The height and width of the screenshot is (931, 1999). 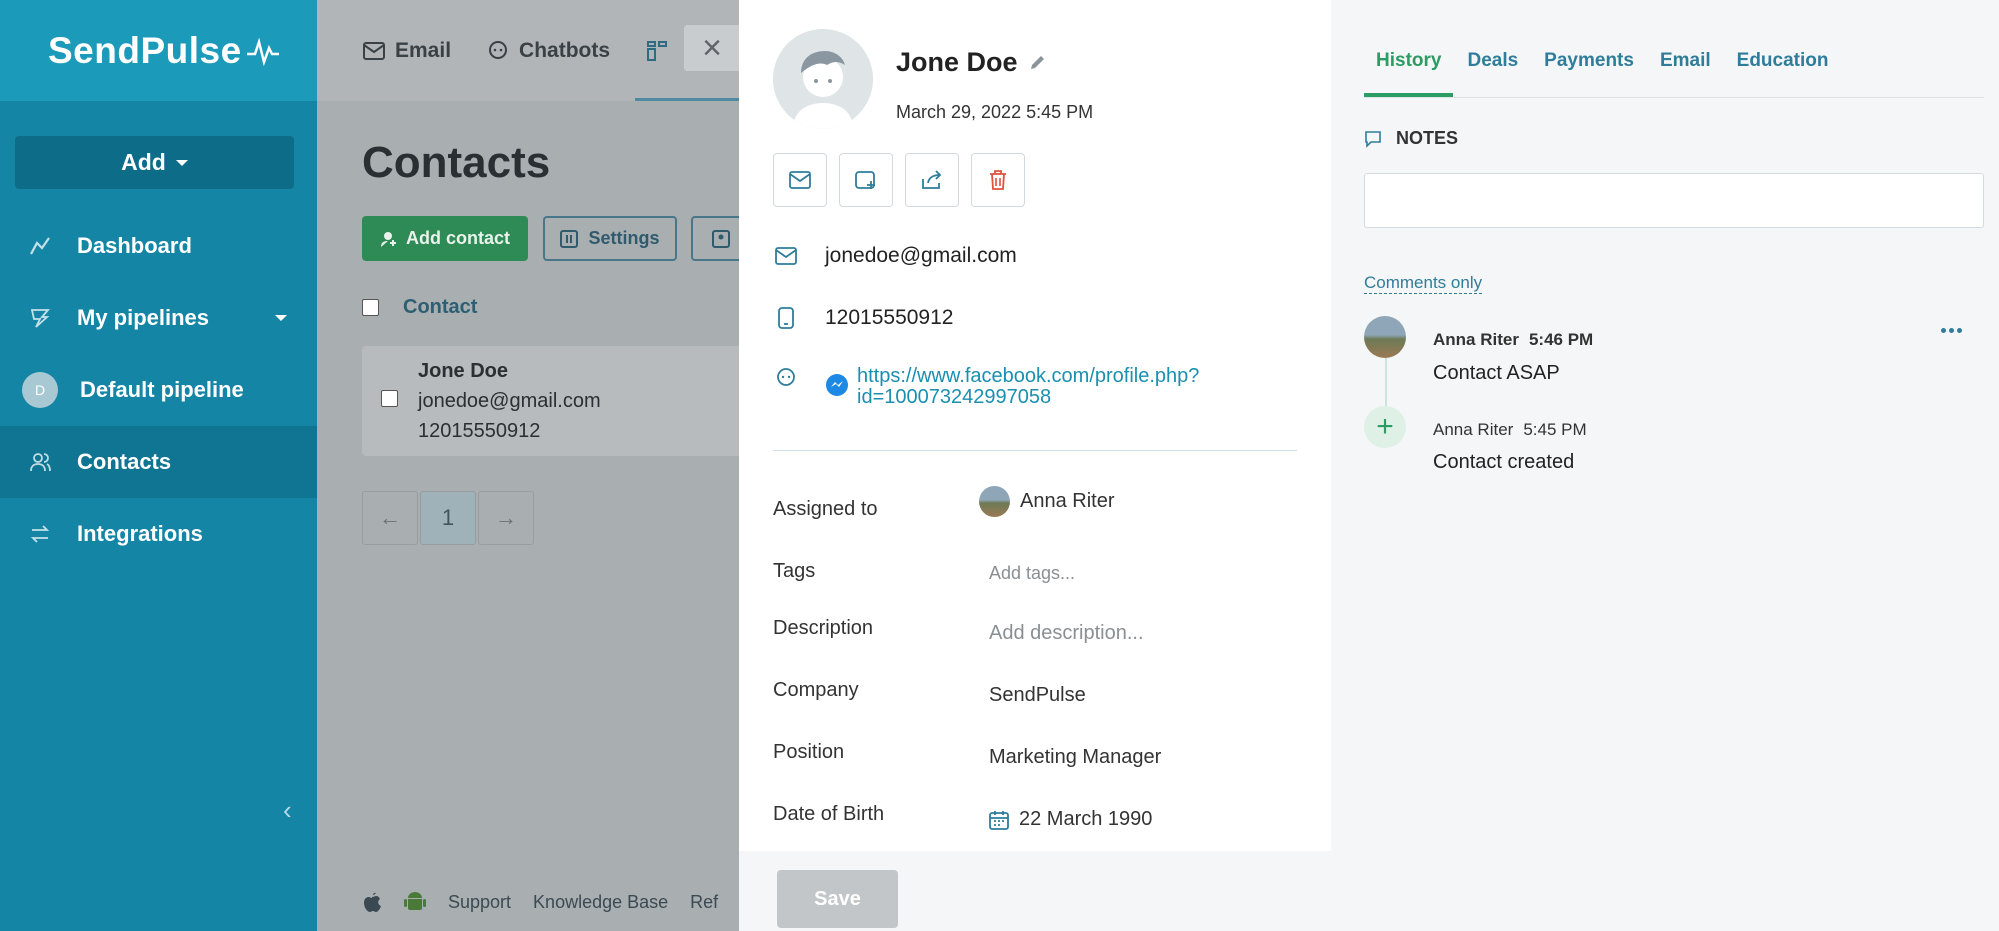 I want to click on contact-phone-row: 12015550912, so click(x=863, y=318).